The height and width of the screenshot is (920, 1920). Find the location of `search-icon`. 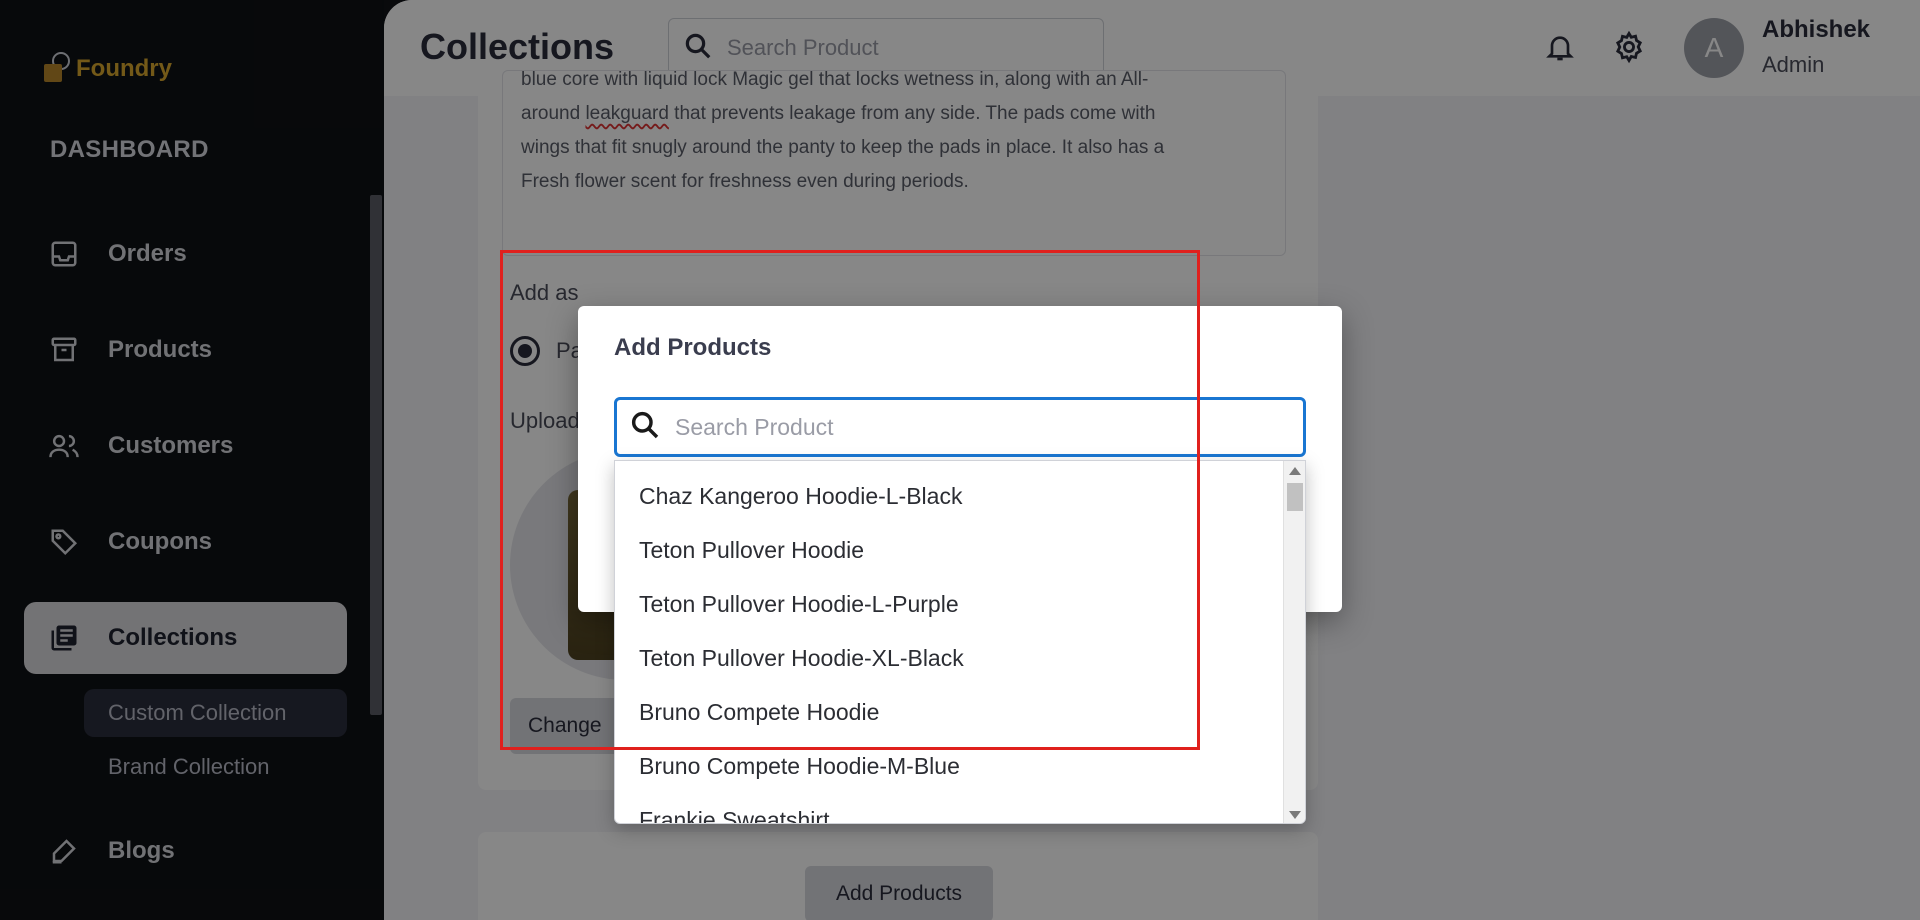

search-icon is located at coordinates (645, 427).